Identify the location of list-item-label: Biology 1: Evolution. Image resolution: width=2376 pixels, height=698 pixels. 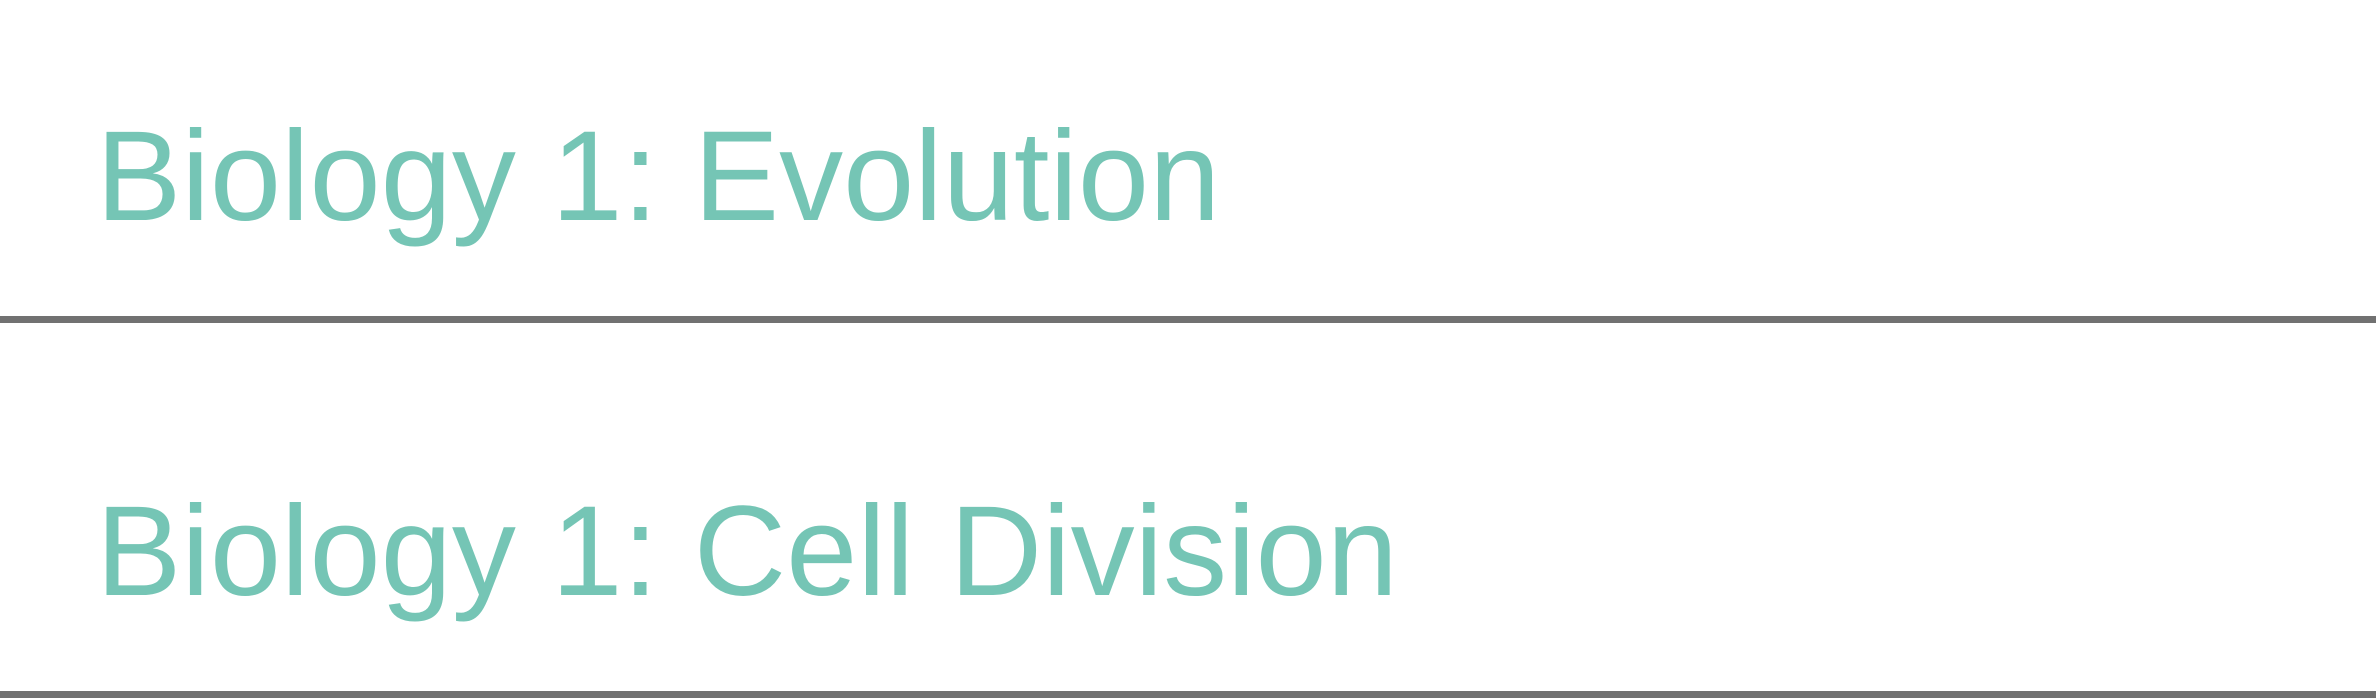
(658, 176).